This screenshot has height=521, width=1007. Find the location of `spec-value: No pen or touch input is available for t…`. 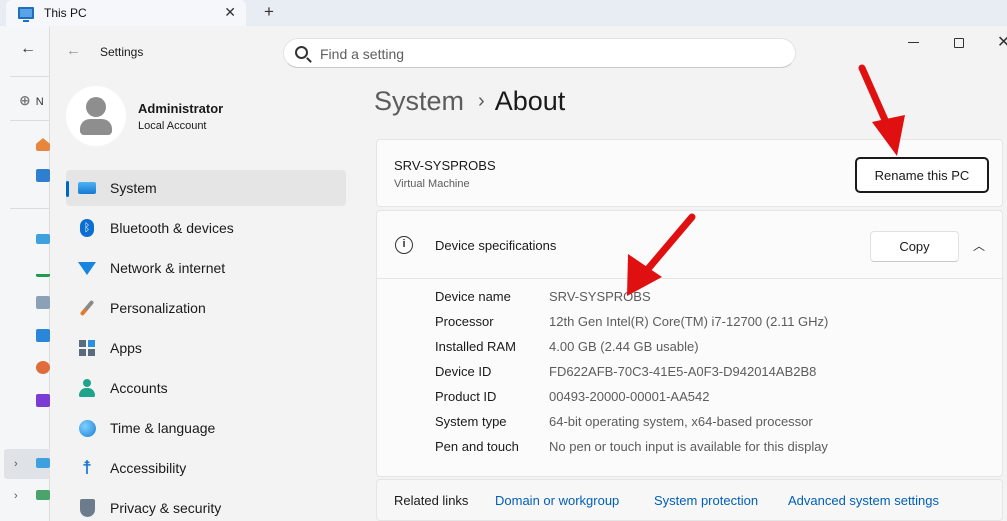

spec-value: No pen or touch input is available for t… is located at coordinates (688, 446).